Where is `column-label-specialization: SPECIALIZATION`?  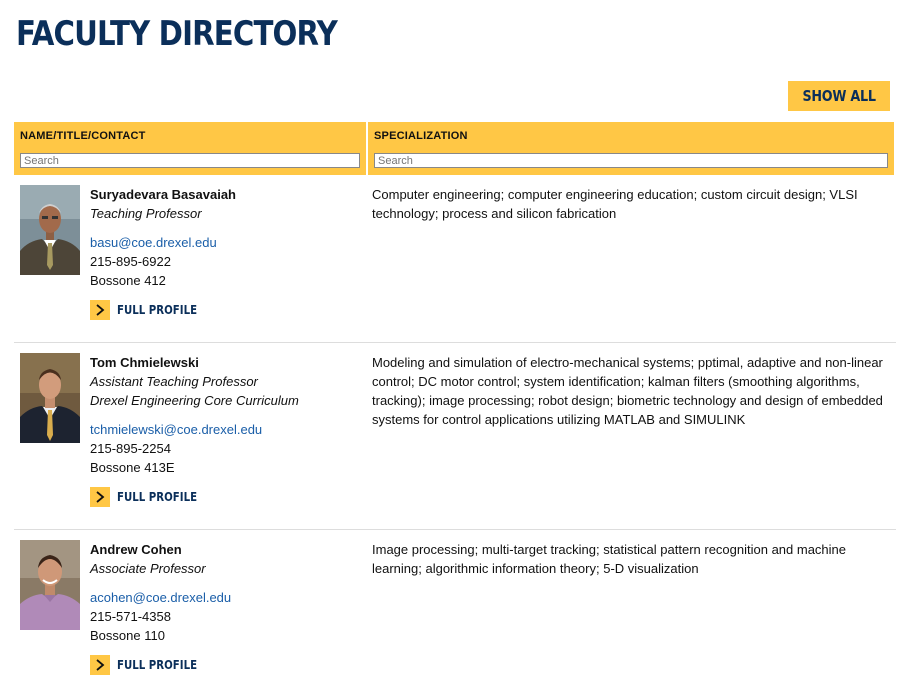 column-label-specialization: SPECIALIZATION is located at coordinates (421, 136).